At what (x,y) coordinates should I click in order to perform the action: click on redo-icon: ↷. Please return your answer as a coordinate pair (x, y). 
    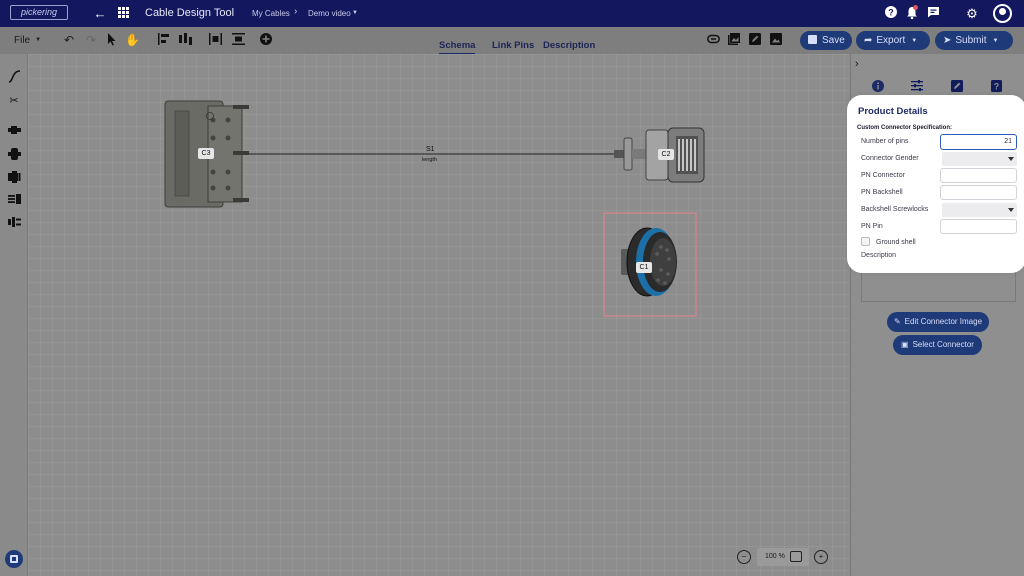
    Looking at the image, I should click on (91, 40).